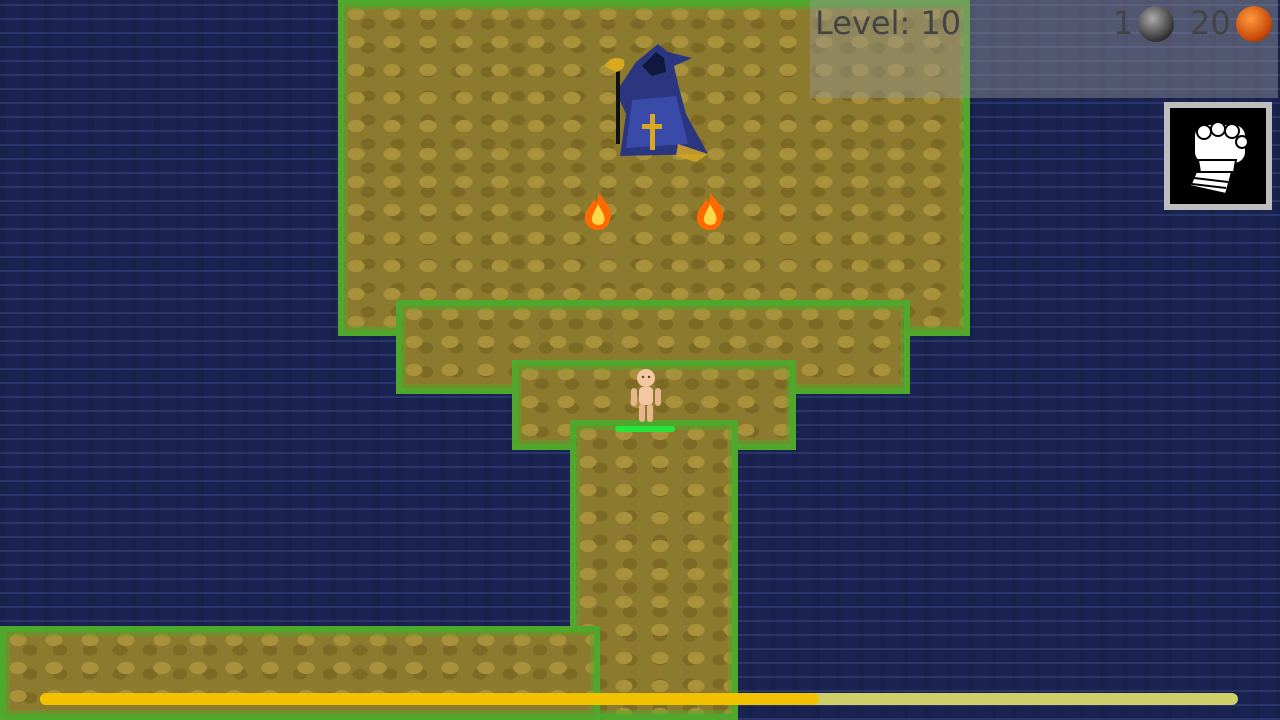 This screenshot has width=1280, height=720. Describe the element at coordinates (1210, 23) in the screenshot. I see `orange-orb-count: 20` at that location.